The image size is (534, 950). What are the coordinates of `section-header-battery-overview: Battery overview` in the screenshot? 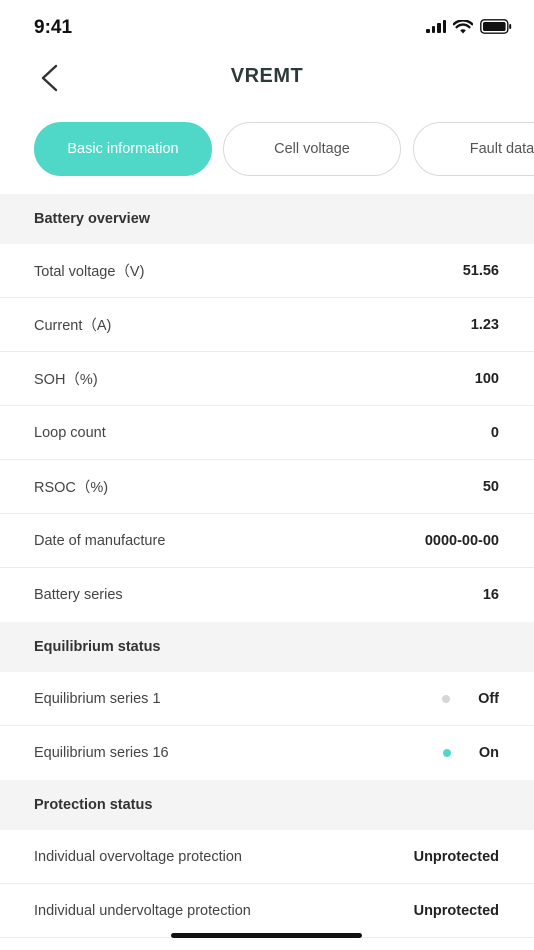 It's located at (267, 219).